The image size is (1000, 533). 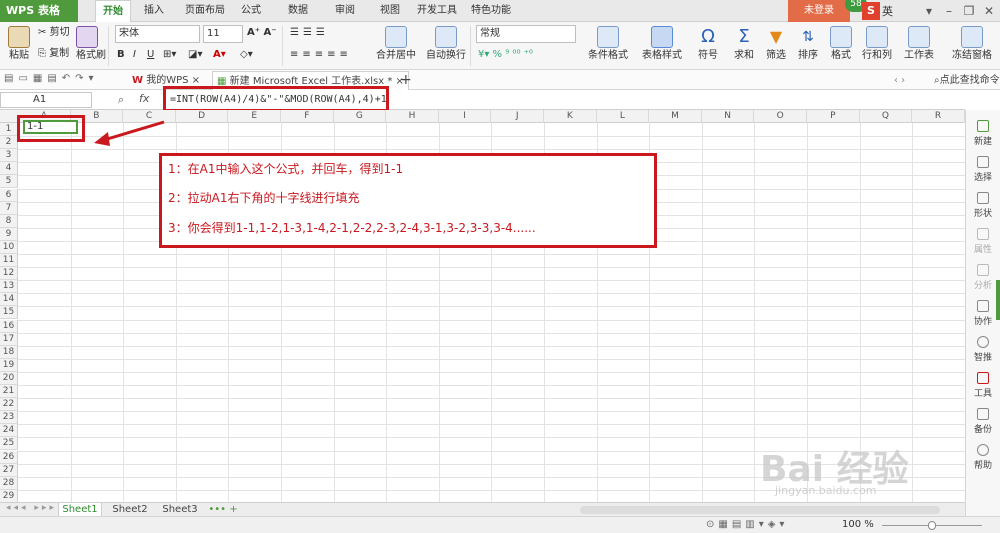 What do you see at coordinates (309, 33) in the screenshot?
I see `vertical-align-icons: ☰☰☰` at bounding box center [309, 33].